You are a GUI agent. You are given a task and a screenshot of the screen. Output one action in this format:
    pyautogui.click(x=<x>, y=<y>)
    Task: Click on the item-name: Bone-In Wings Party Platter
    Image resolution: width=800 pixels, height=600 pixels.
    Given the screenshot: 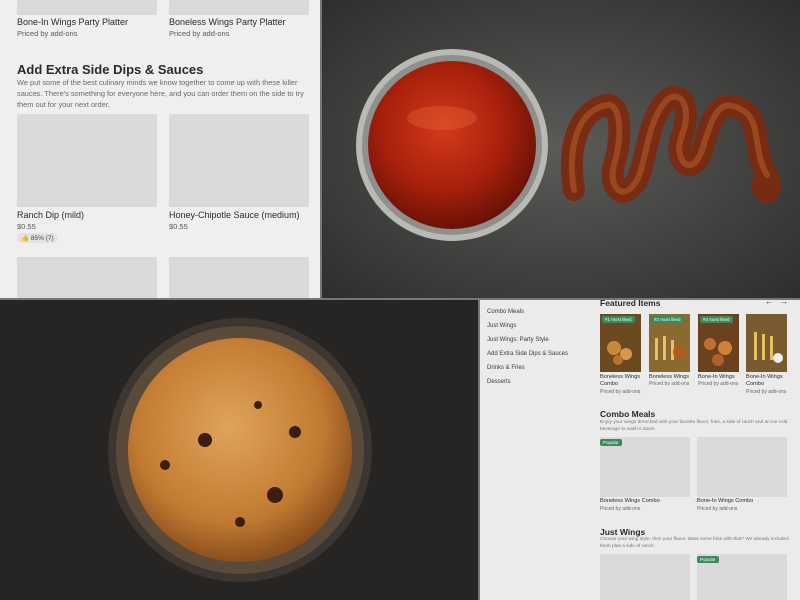 What is the action you would take?
    pyautogui.click(x=72, y=22)
    